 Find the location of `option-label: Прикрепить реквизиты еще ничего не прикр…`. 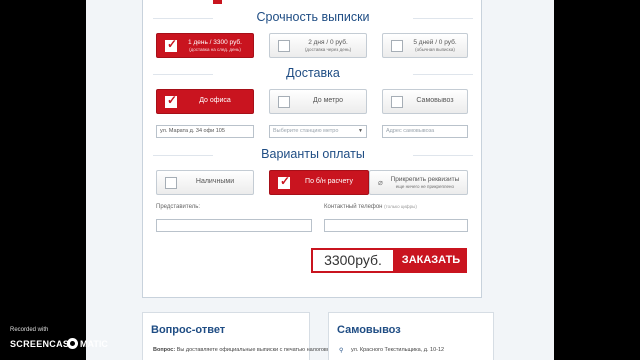

option-label: Прикрепить реквизиты еще ничего не прикр… is located at coordinates (425, 182).